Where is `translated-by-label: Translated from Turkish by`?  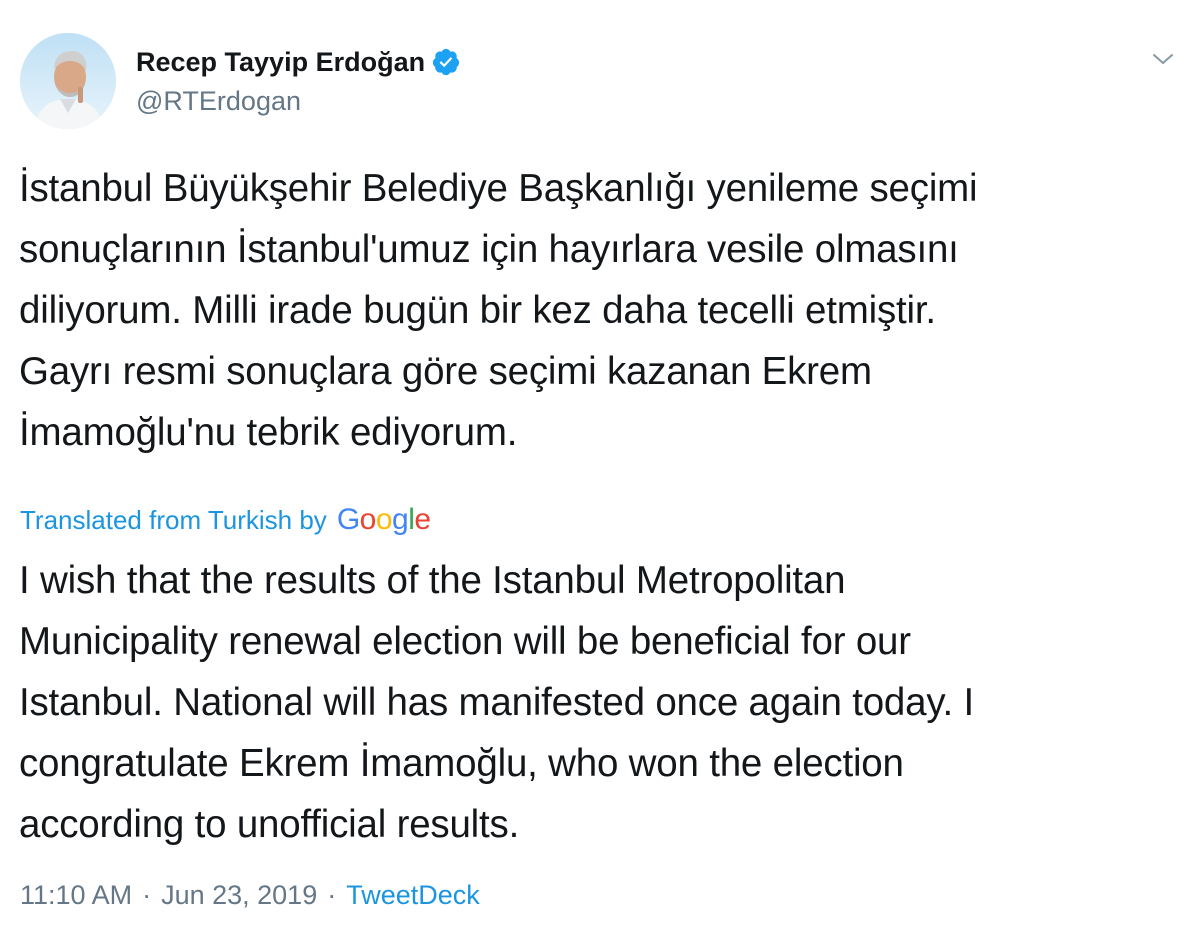
translated-by-label: Translated from Turkish by is located at coordinates (173, 520).